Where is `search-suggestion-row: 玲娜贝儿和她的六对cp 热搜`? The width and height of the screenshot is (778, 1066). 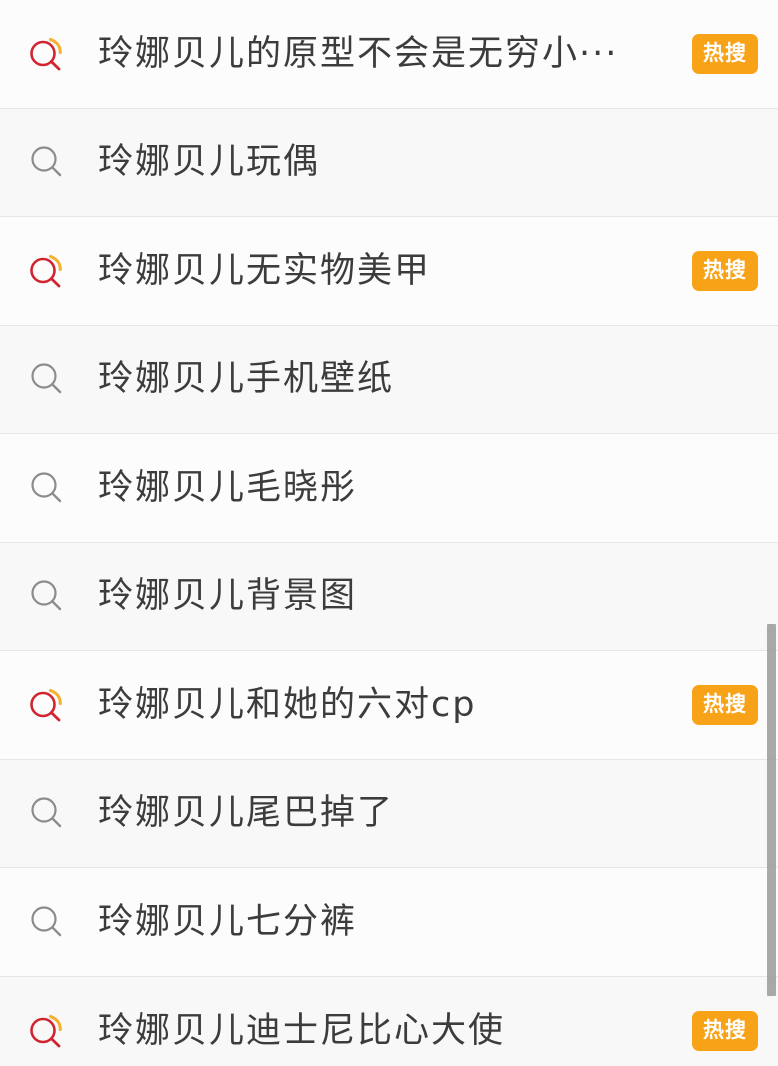
search-suggestion-row: 玲娜贝儿和她的六对cp 热搜 is located at coordinates (389, 705).